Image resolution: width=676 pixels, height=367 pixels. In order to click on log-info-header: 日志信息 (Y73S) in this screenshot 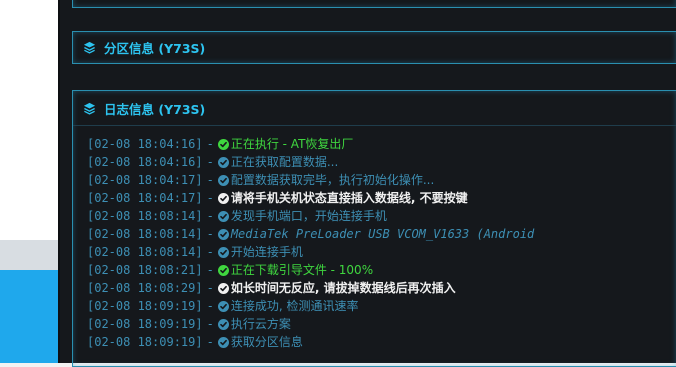, I will do `click(374, 108)`.